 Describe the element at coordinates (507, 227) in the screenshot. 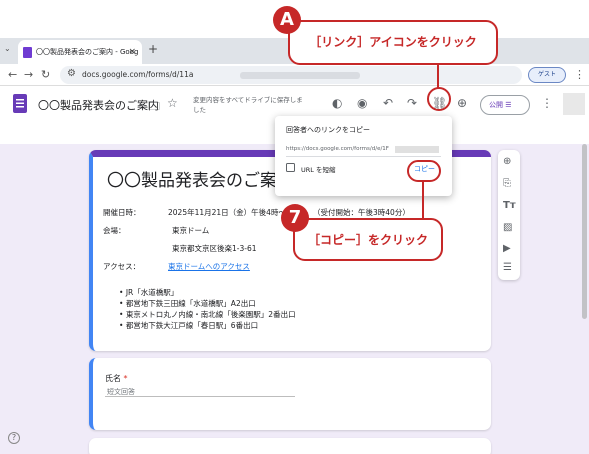

I see `add-image-icon: ▨` at that location.